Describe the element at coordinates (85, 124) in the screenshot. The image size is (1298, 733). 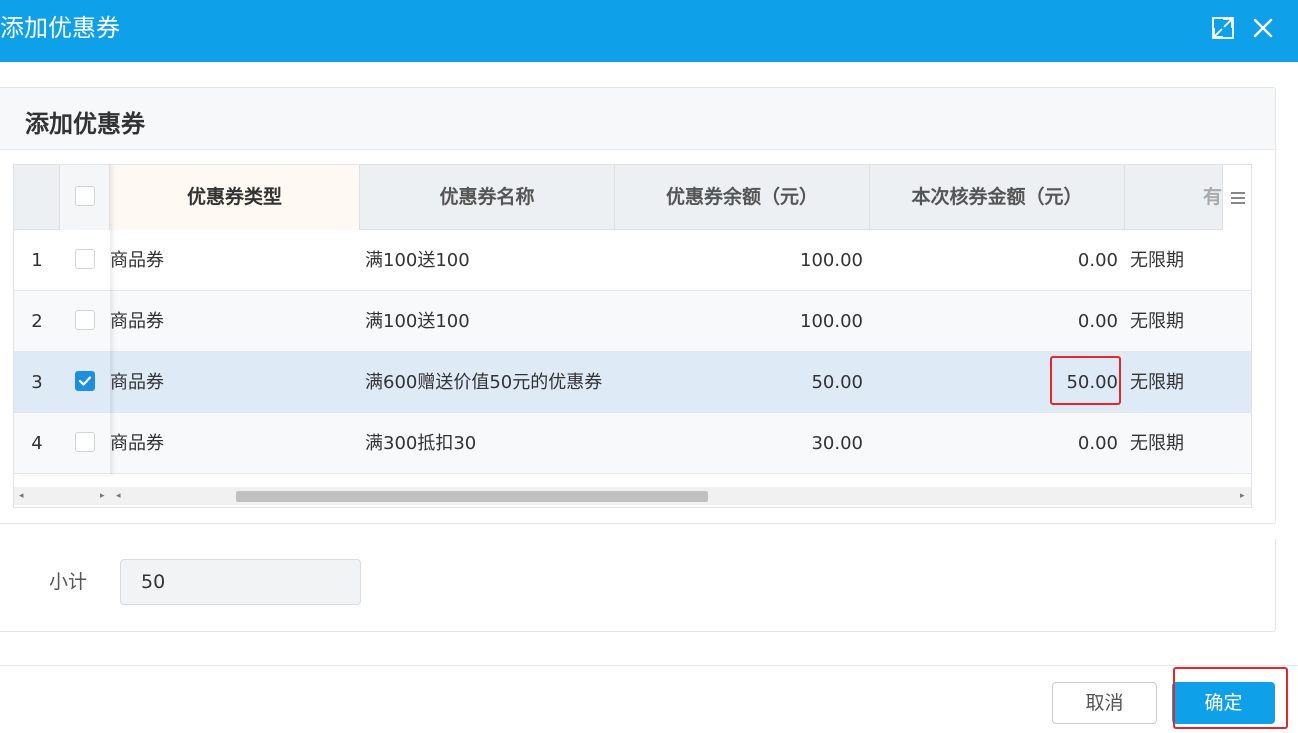
I see `panel-title: 添加优惠券` at that location.